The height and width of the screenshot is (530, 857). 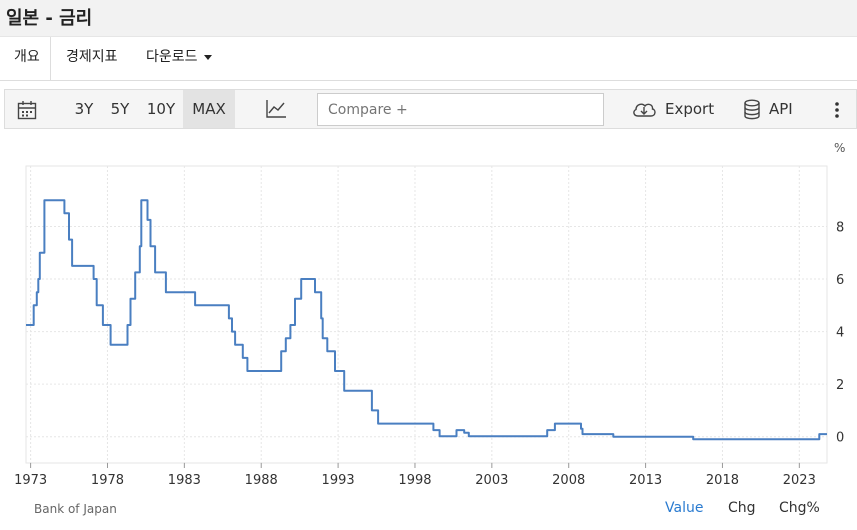 I want to click on x-tick-label: 1973, so click(x=30, y=480).